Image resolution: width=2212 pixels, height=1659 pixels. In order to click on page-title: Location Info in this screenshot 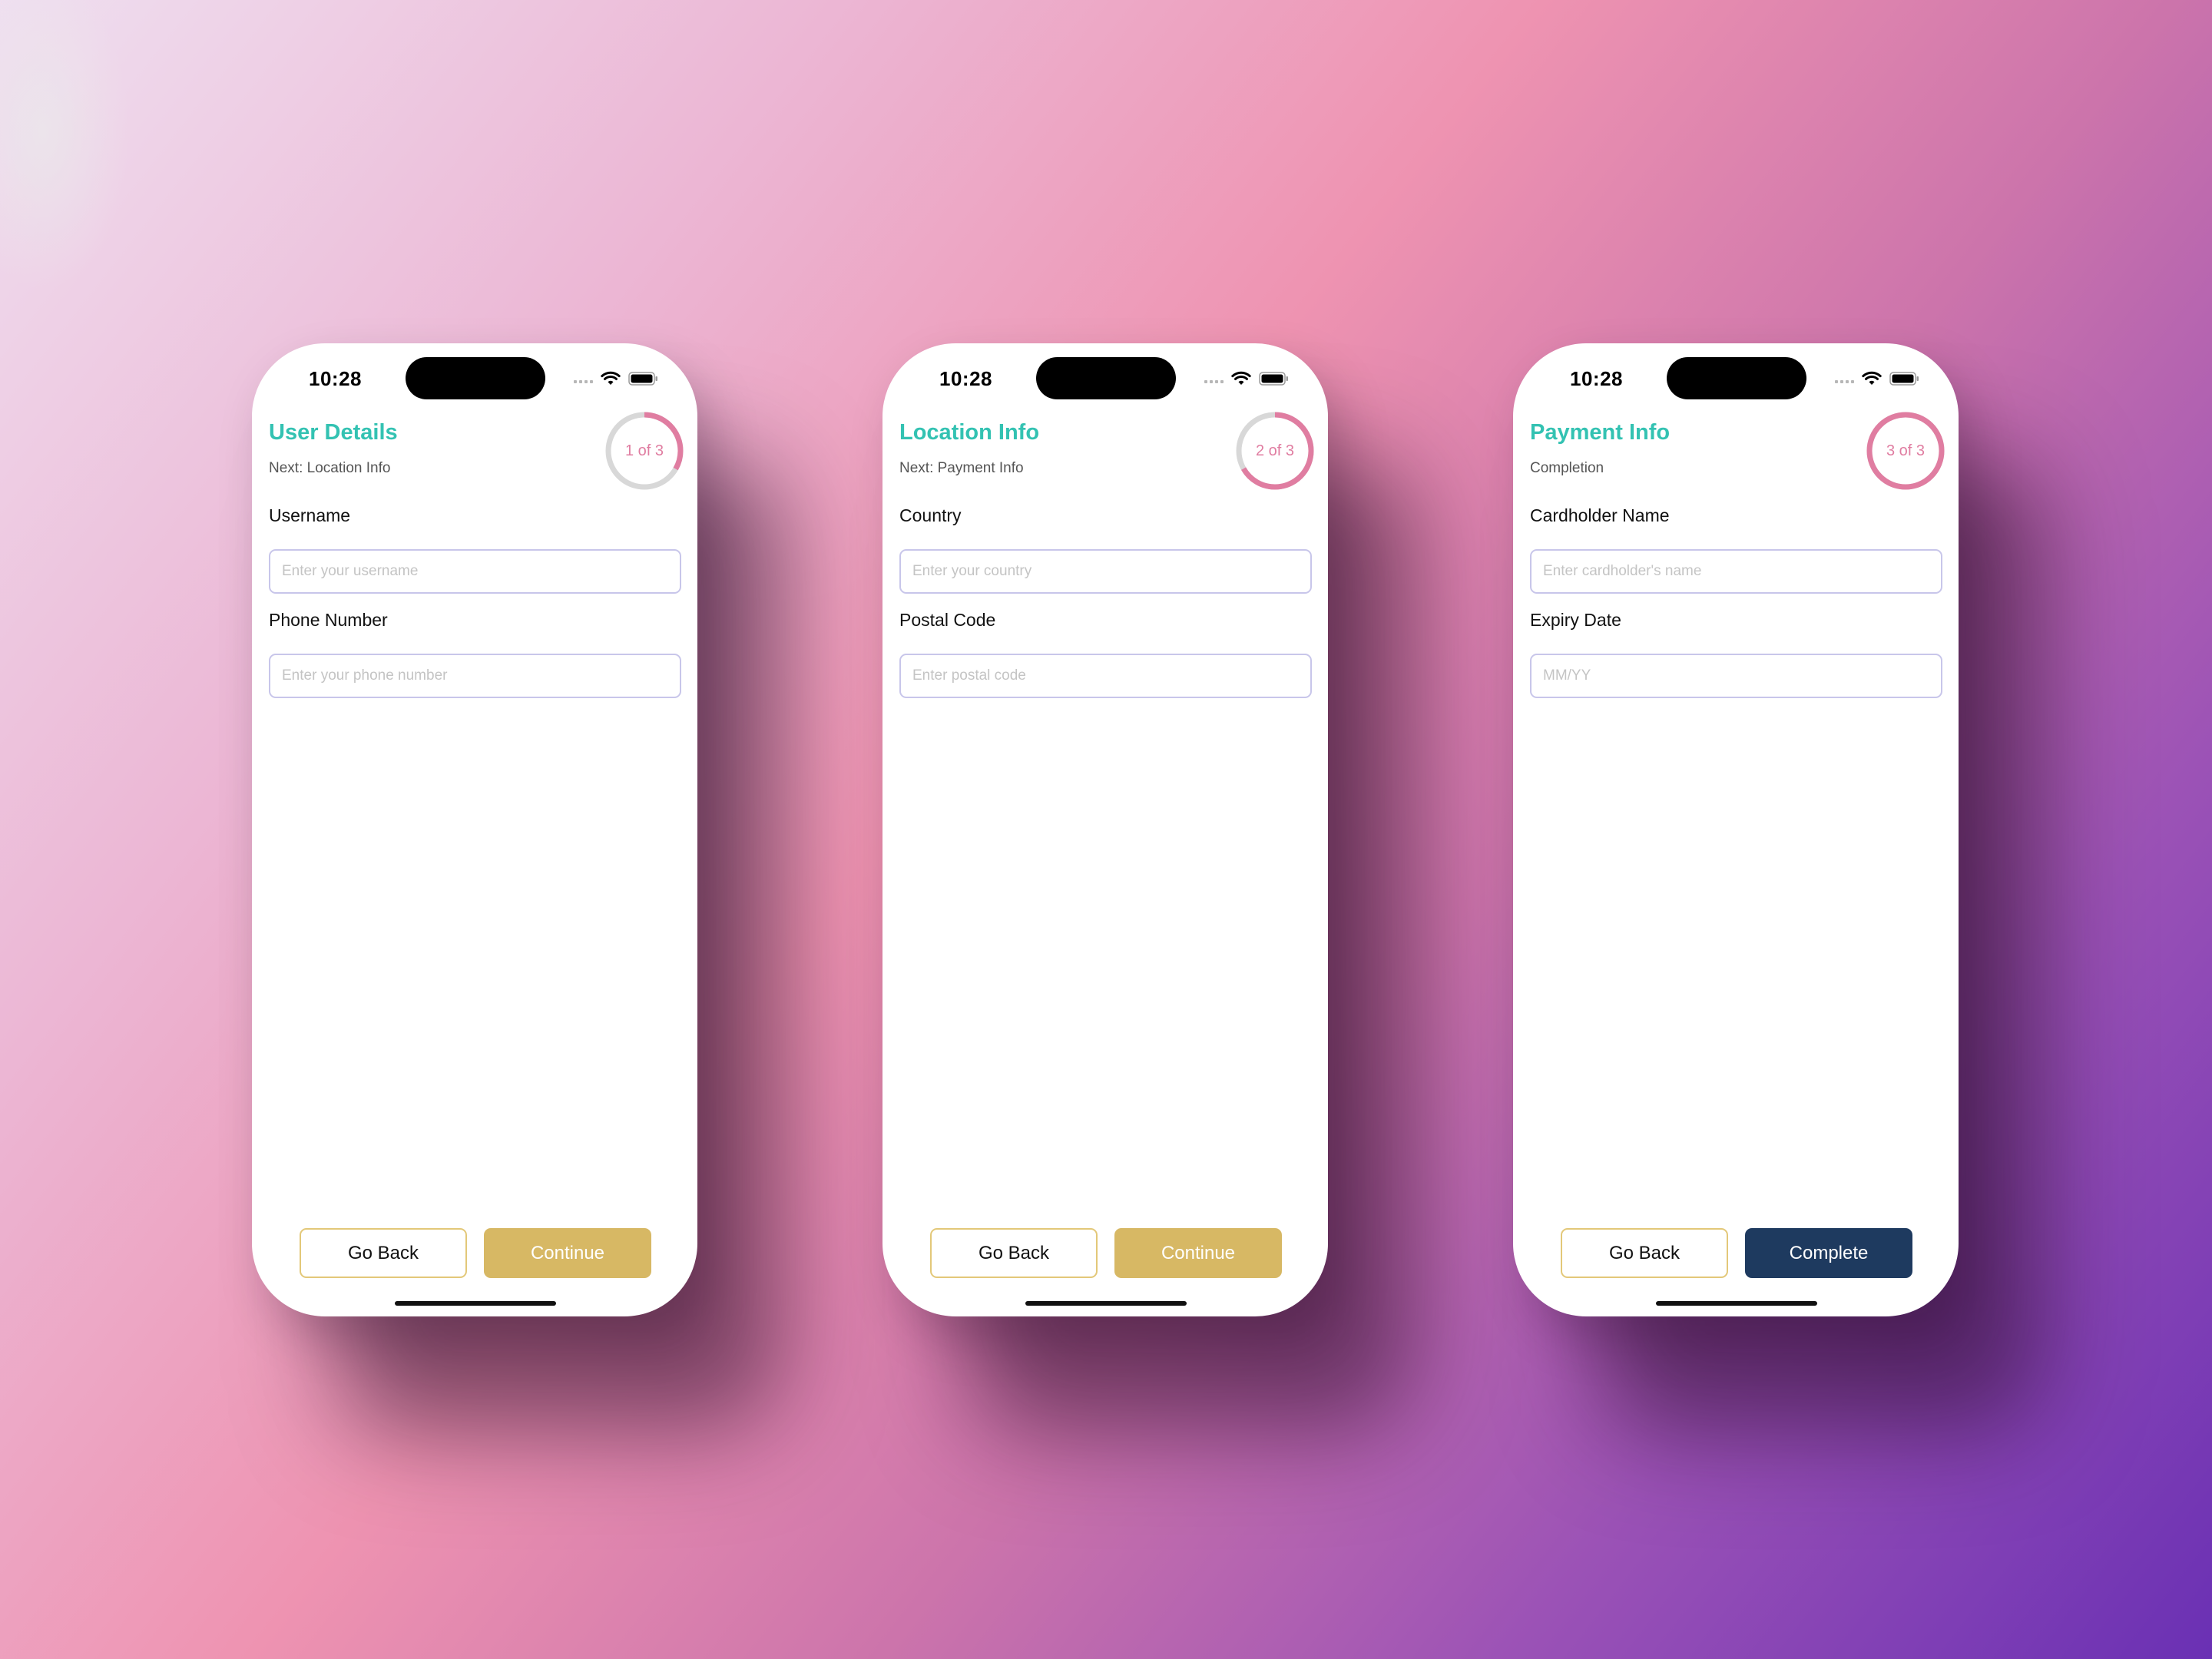, I will do `click(969, 433)`.